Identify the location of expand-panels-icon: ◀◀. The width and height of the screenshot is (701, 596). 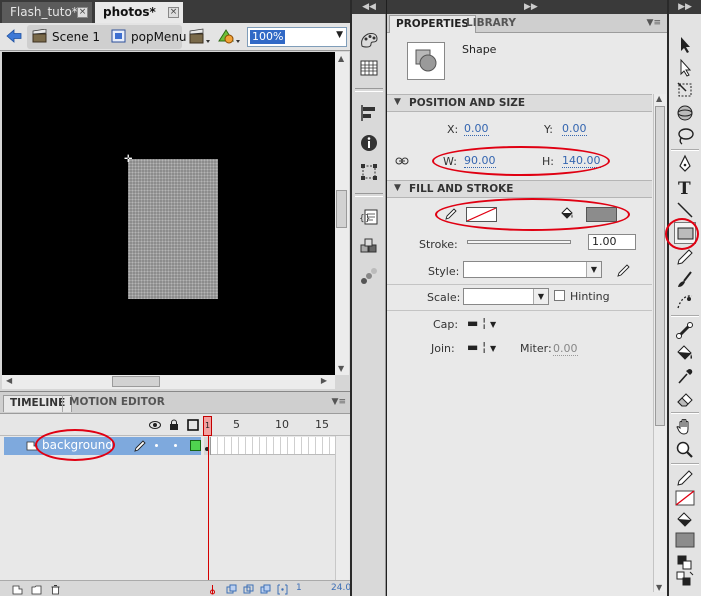
(369, 7).